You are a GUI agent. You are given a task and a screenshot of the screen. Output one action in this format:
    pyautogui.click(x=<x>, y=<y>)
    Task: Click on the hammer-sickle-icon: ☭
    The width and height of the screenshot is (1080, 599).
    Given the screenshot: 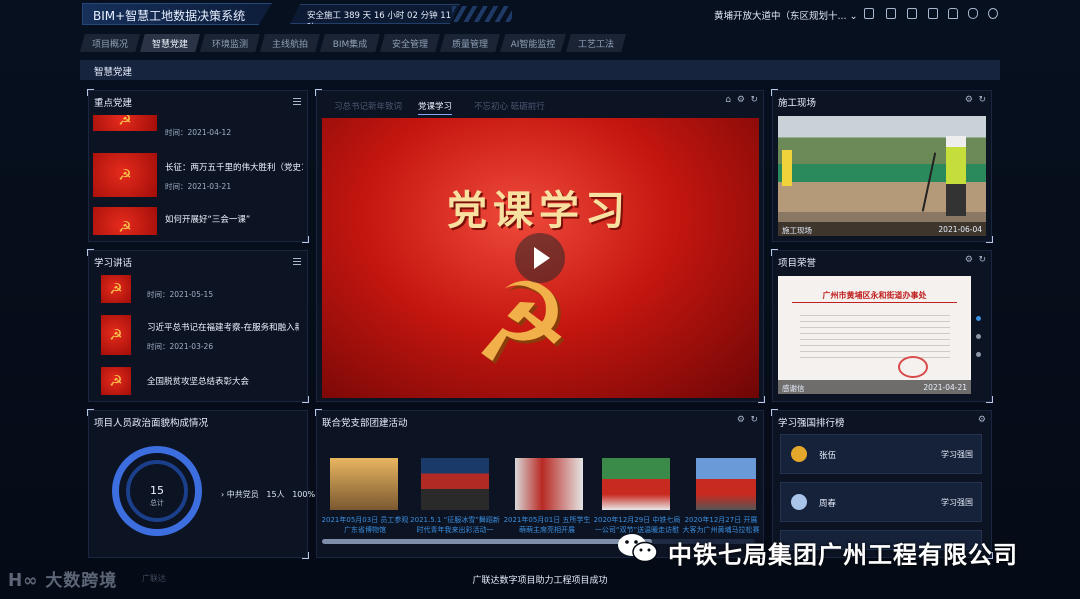 What is the action you would take?
    pyautogui.click(x=521, y=323)
    